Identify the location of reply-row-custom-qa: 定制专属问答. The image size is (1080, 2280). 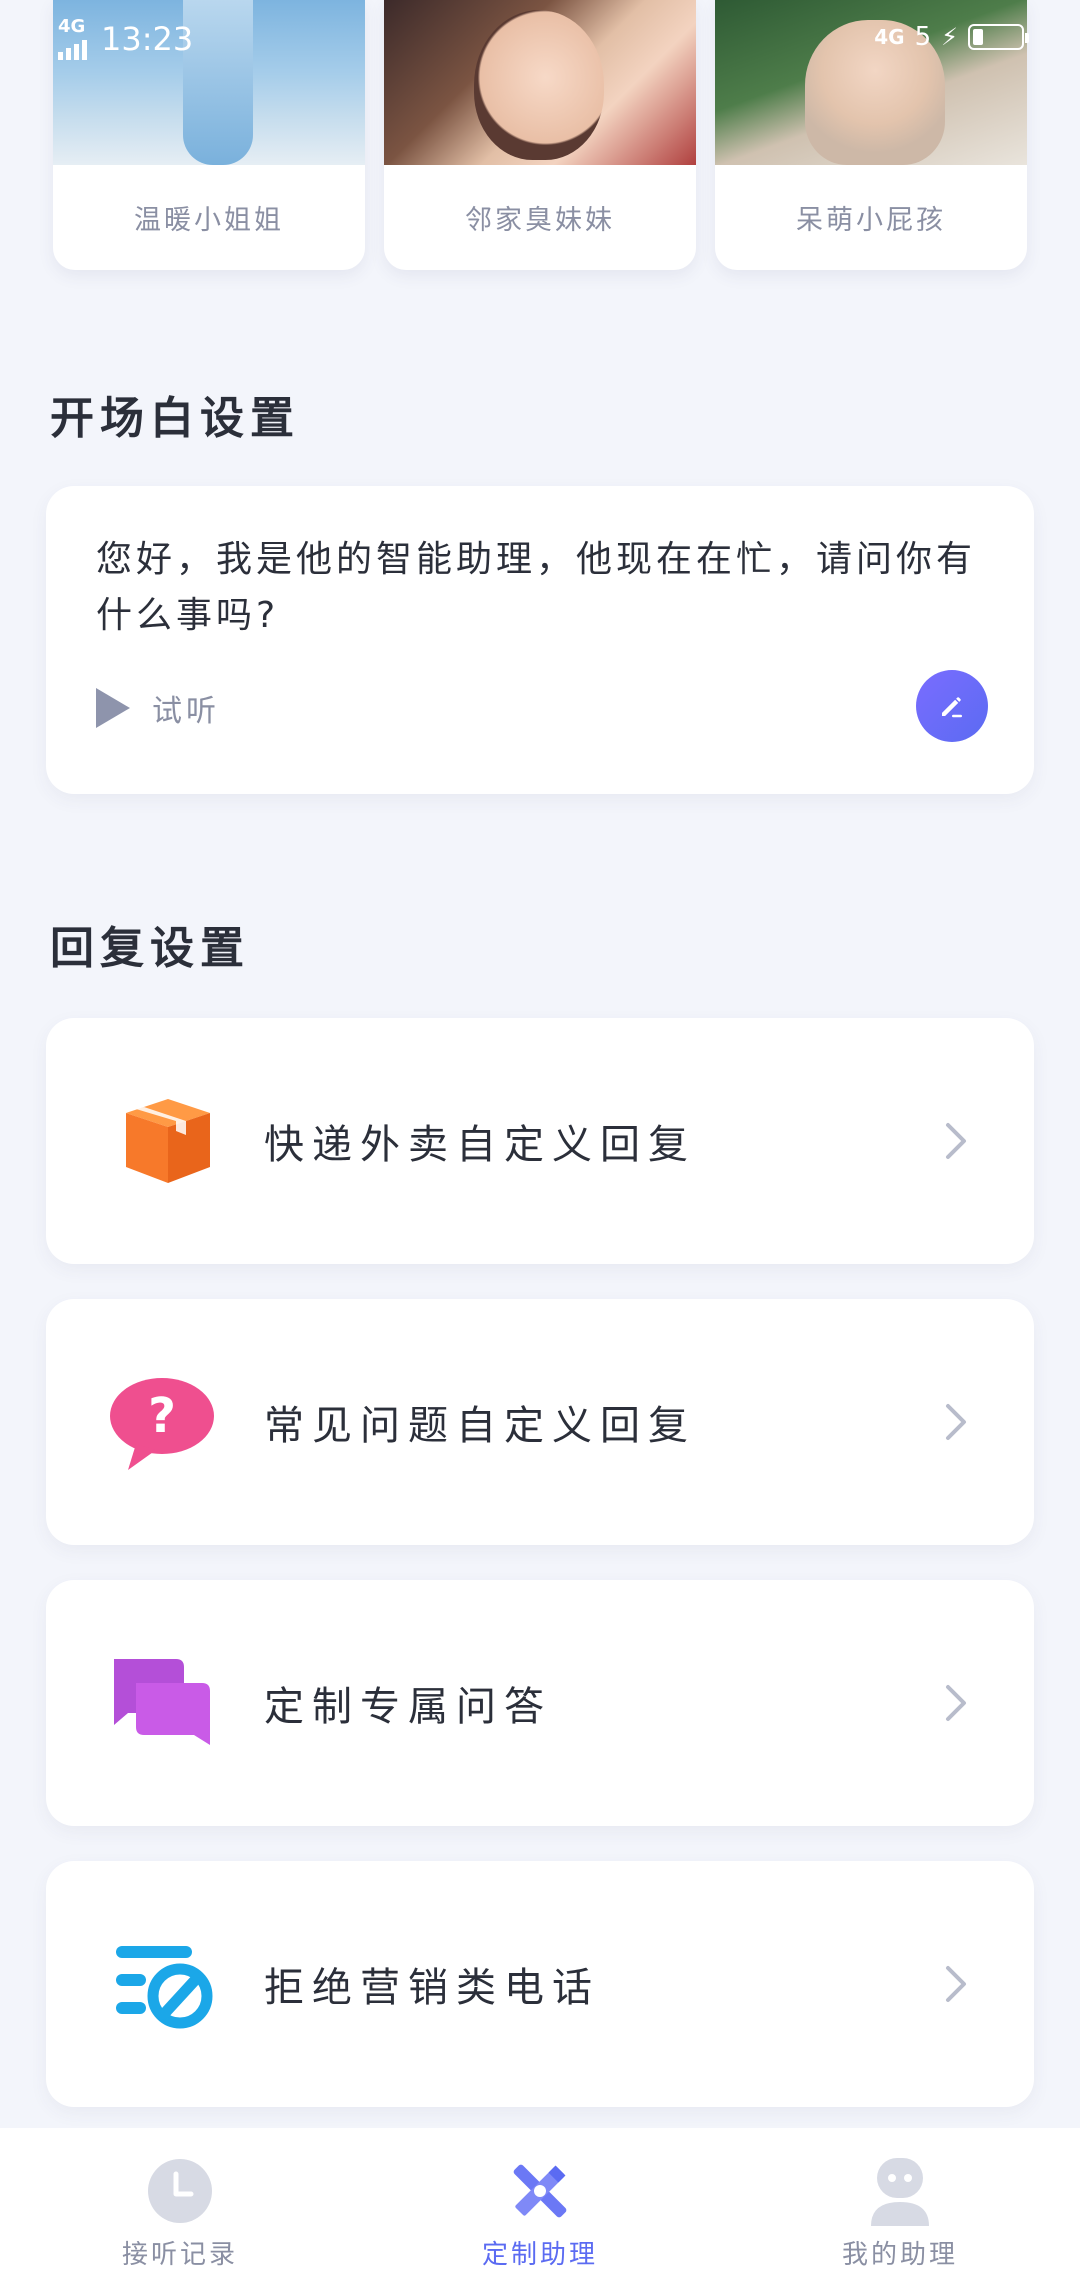
(540, 1703).